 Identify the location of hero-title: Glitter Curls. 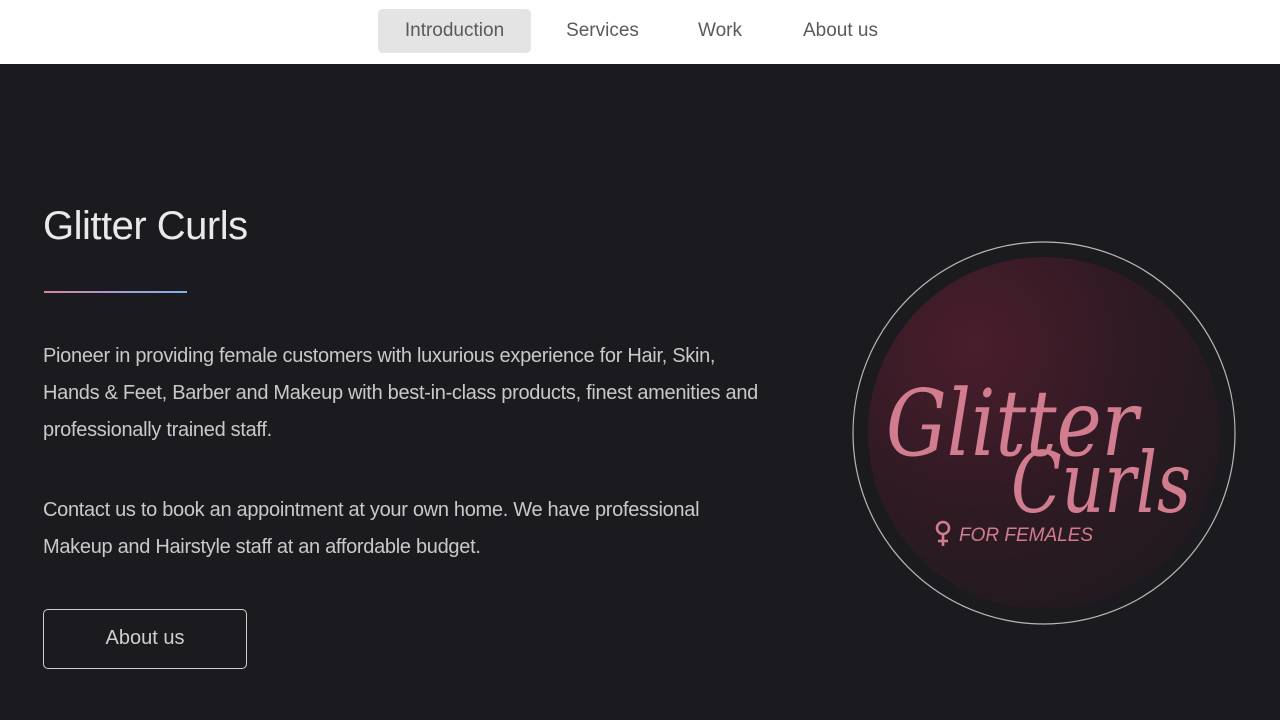
(145, 226).